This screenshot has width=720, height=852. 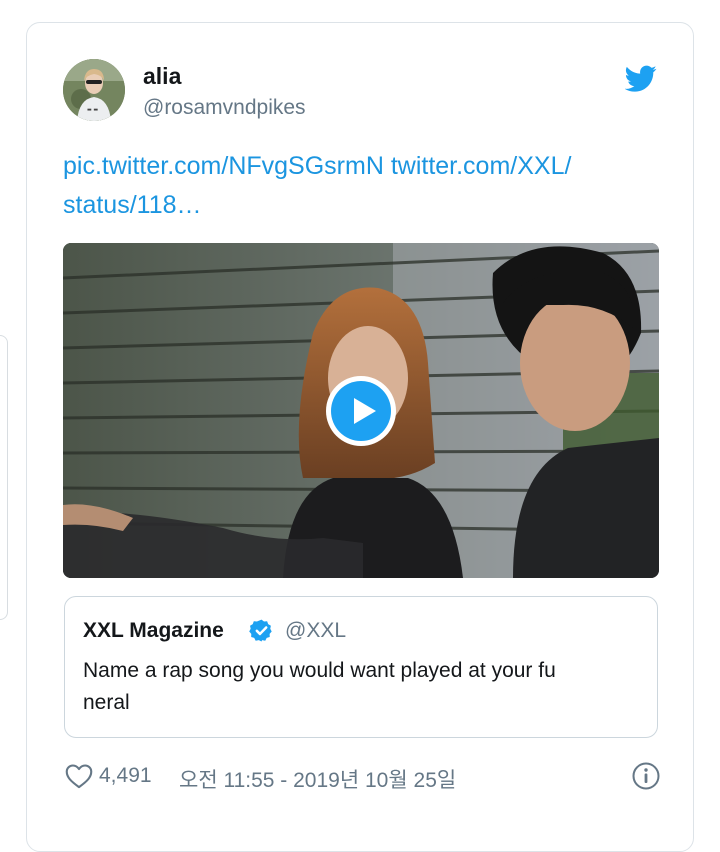 I want to click on side-drawer-handle, so click(x=4, y=477).